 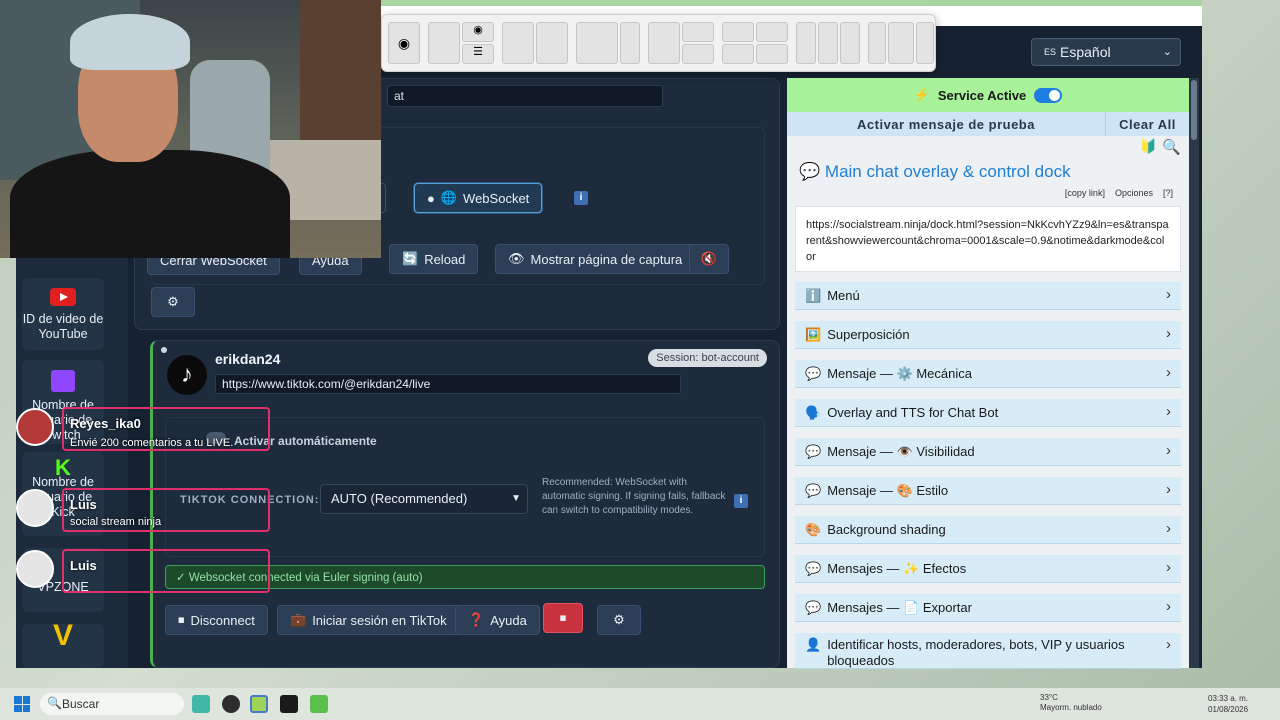 What do you see at coordinates (399, 498) in the screenshot?
I see `select-value: AUTO (Recommended)` at bounding box center [399, 498].